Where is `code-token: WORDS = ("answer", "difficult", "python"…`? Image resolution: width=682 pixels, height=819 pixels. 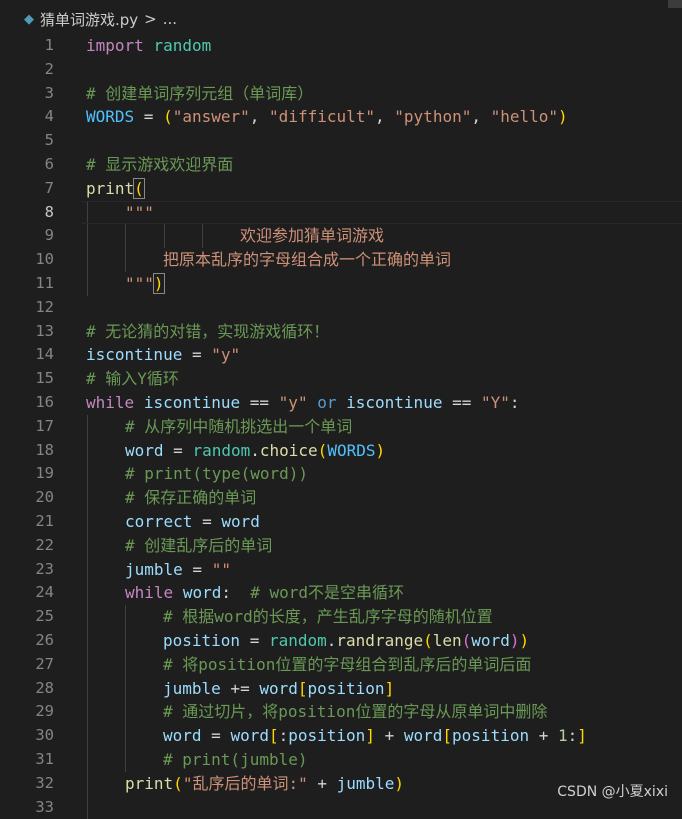 code-token: WORDS = ("answer", "difficult", "python"… is located at coordinates (327, 117).